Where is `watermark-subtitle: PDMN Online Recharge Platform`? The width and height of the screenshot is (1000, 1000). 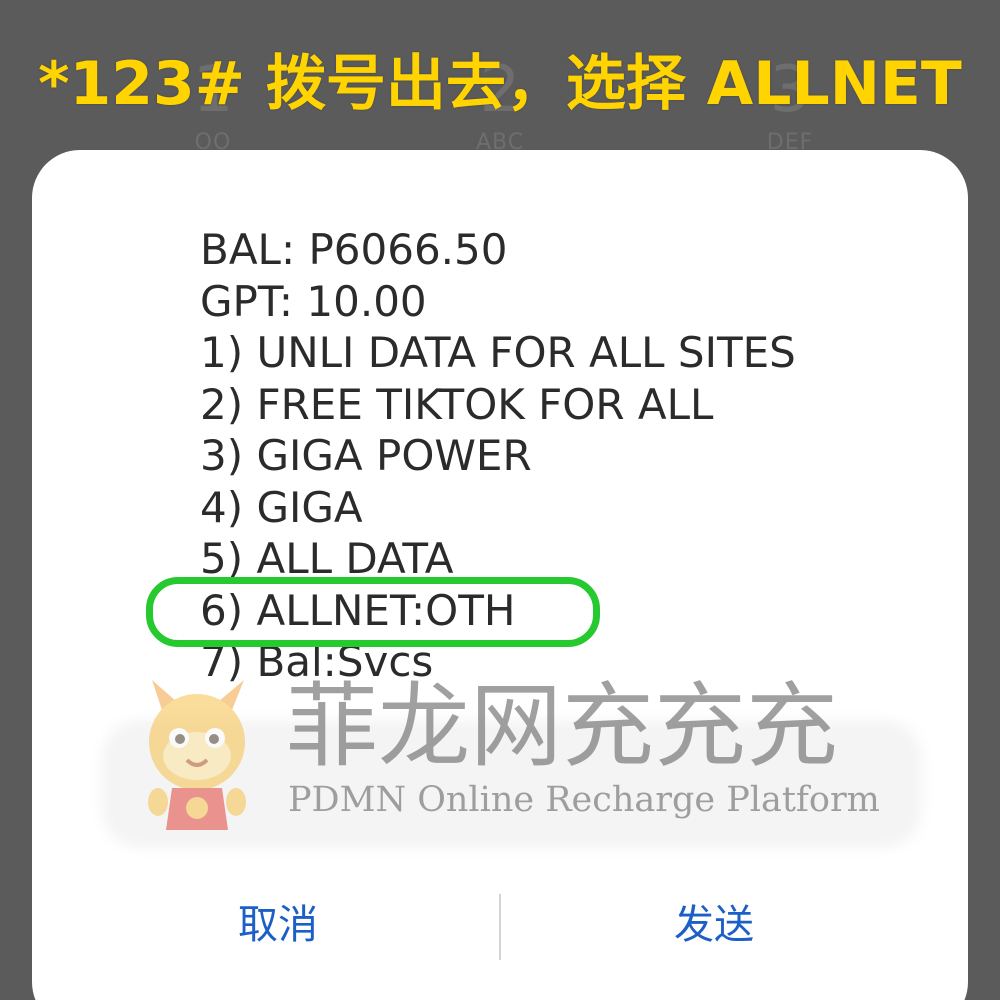 watermark-subtitle: PDMN Online Recharge Platform is located at coordinates (584, 800).